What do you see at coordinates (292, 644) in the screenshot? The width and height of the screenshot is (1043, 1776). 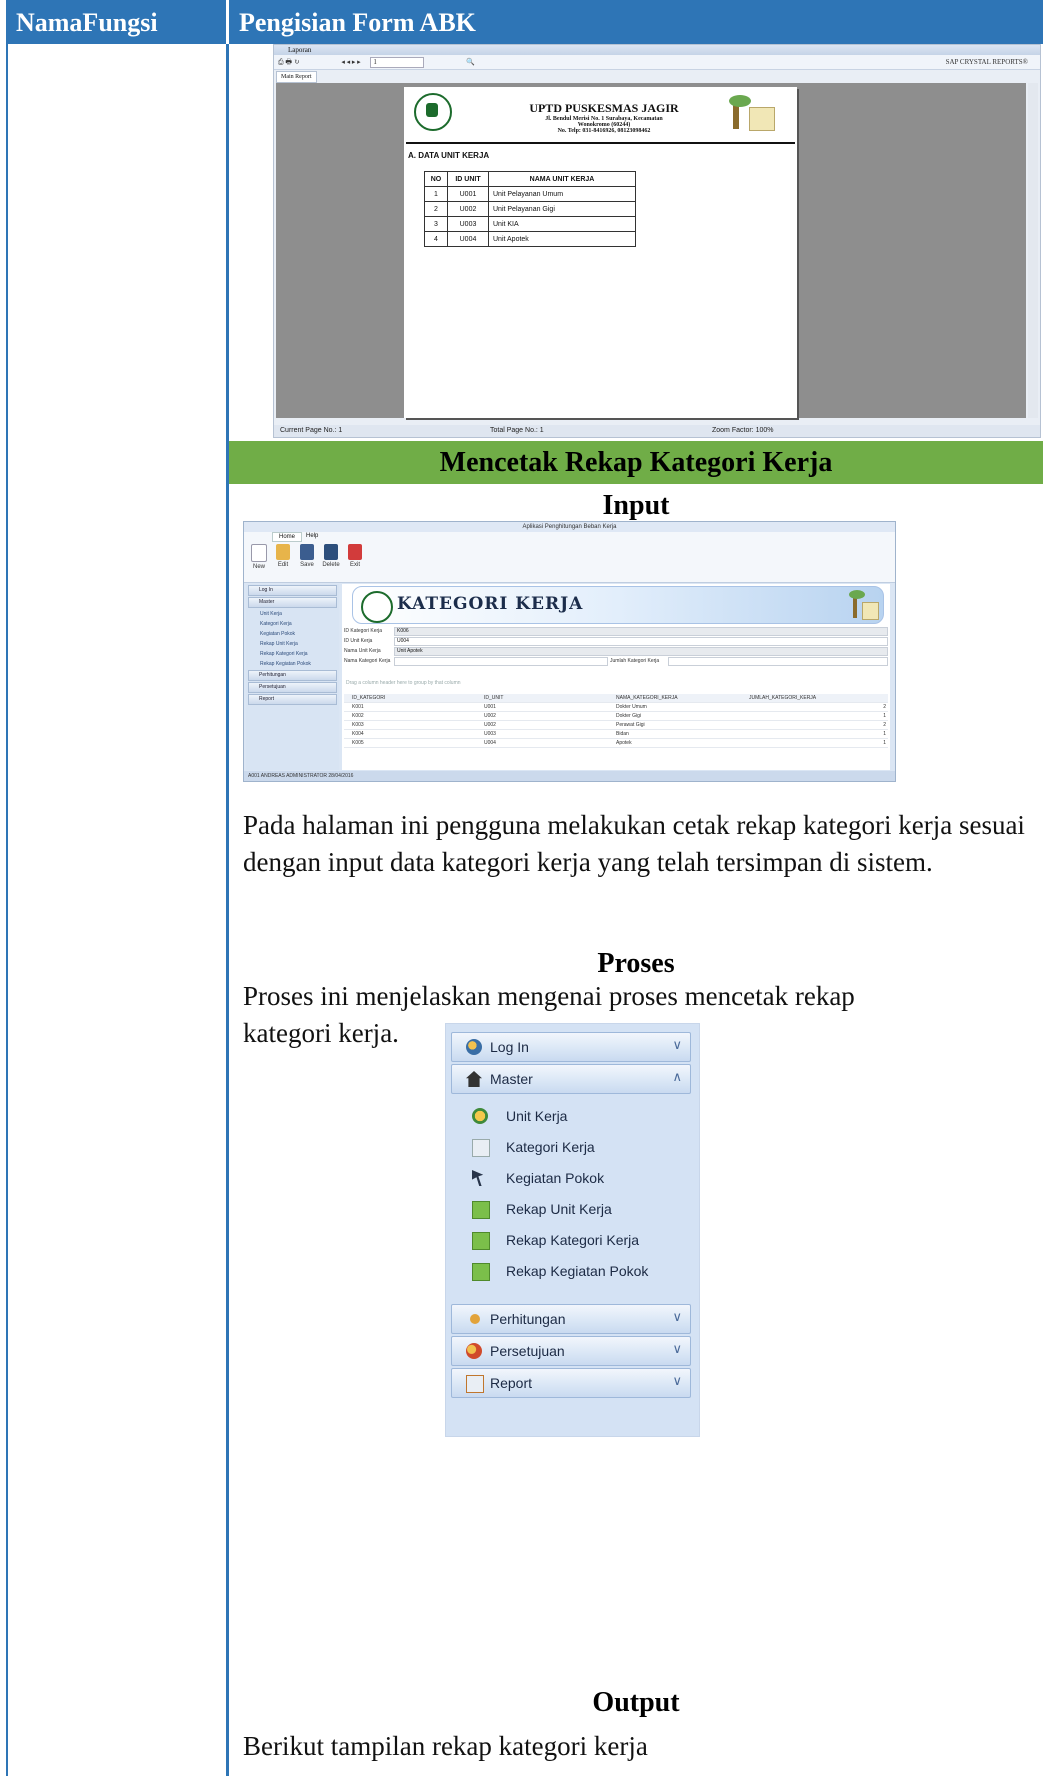 I see `nav-item: Rekap Unit Kerja` at bounding box center [292, 644].